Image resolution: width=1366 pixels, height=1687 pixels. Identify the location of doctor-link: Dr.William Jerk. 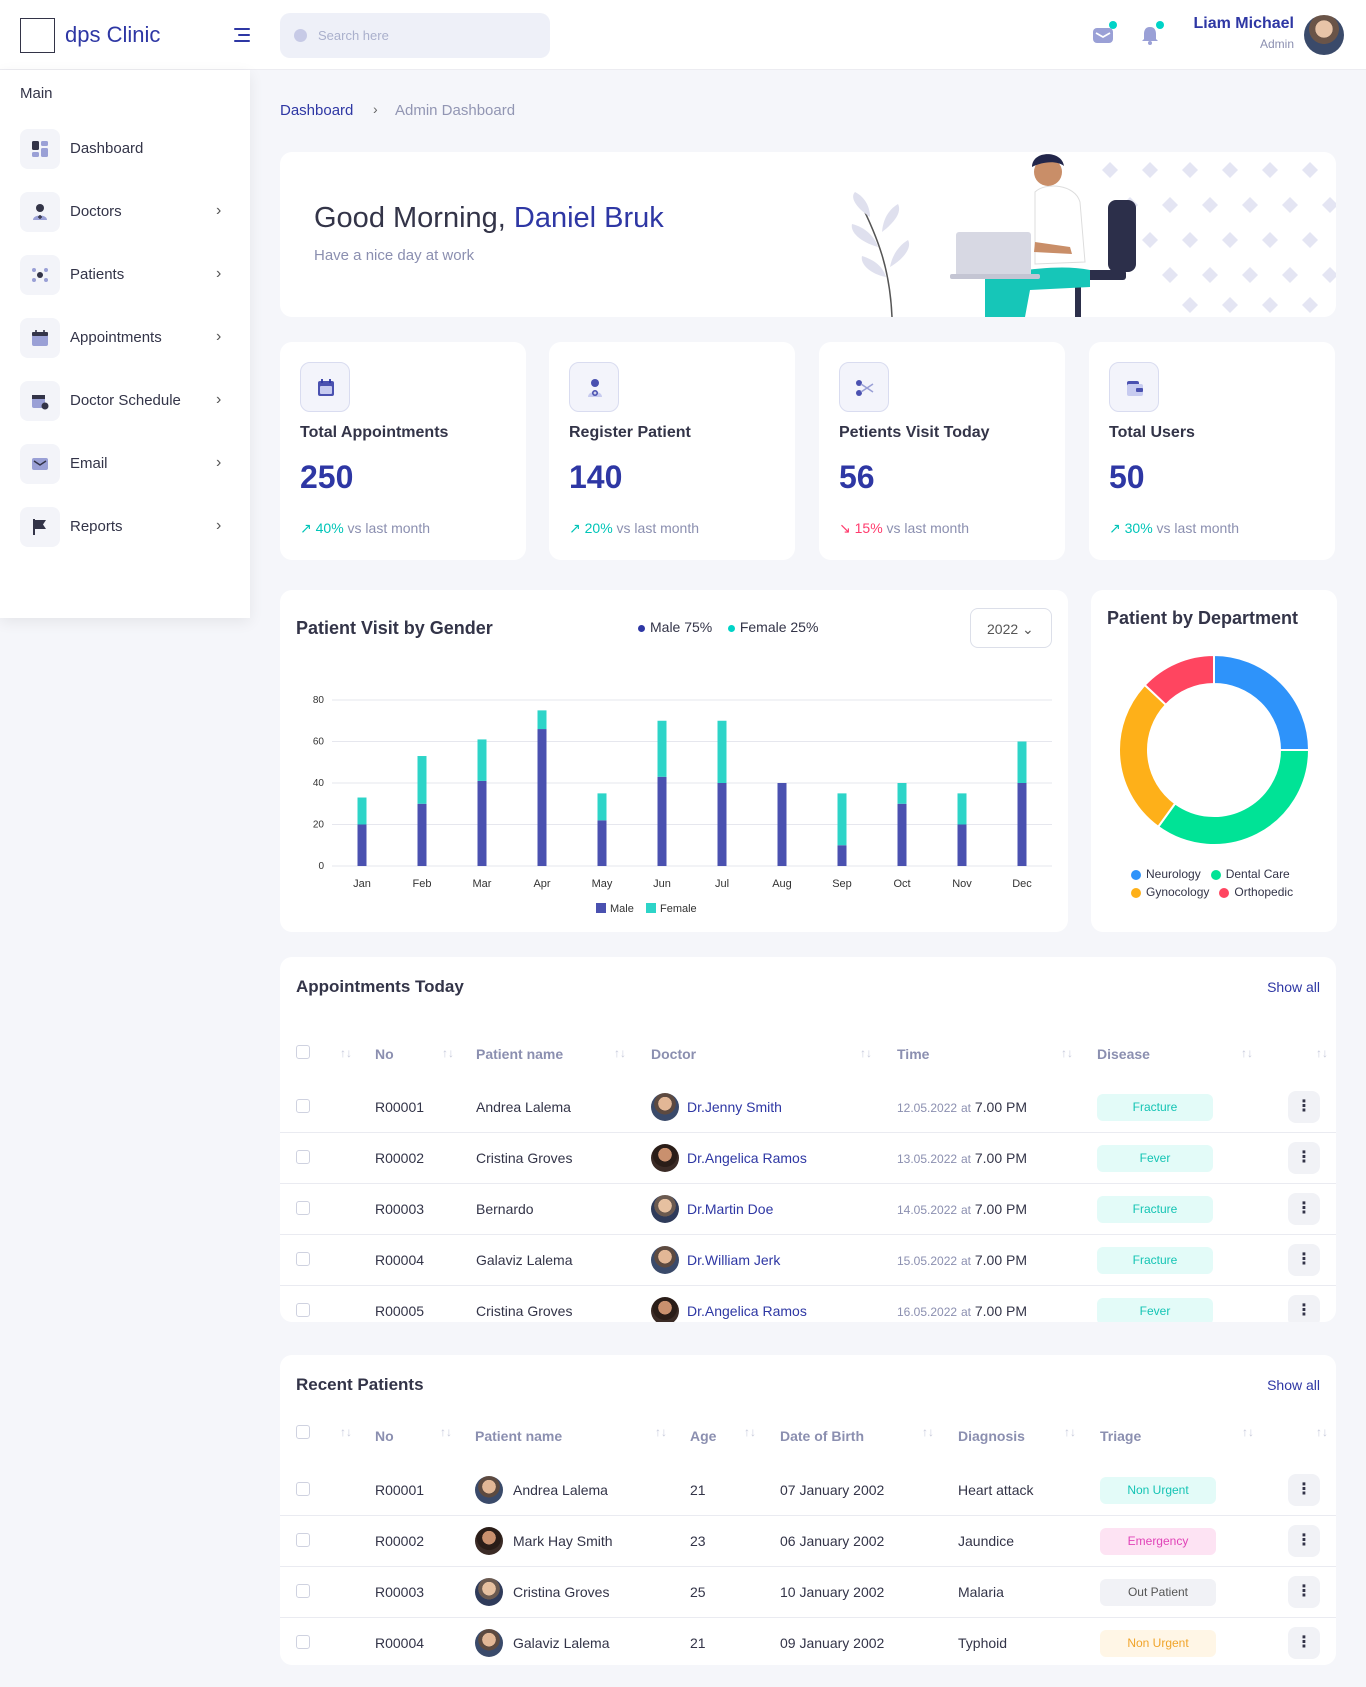
(733, 1260).